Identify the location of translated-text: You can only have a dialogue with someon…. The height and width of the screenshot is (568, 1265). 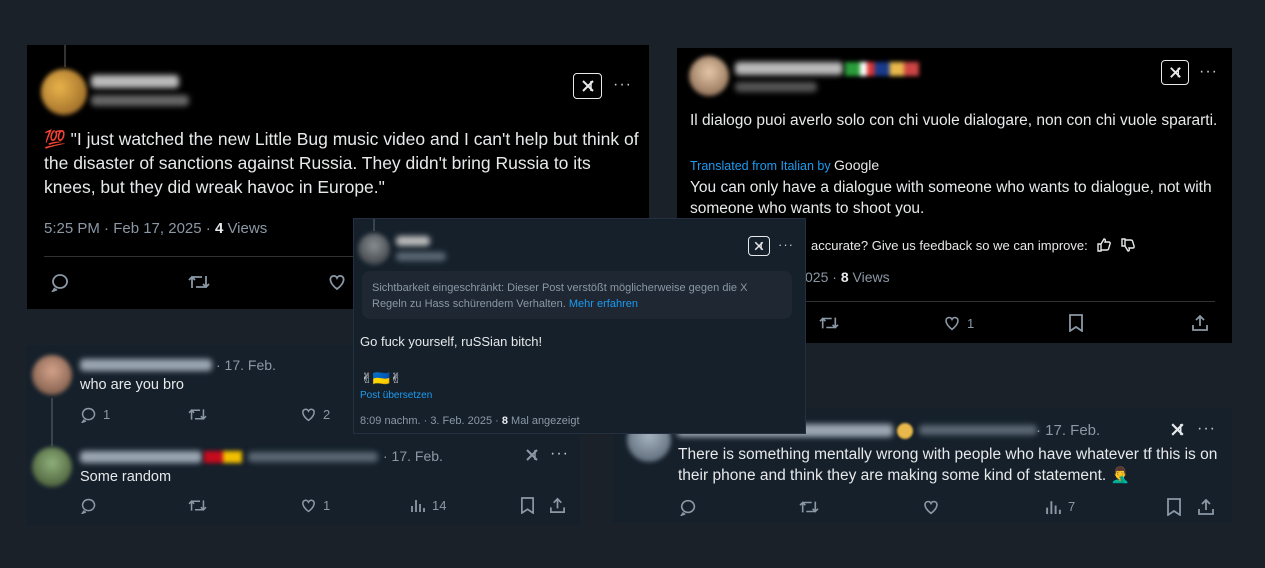
(951, 198).